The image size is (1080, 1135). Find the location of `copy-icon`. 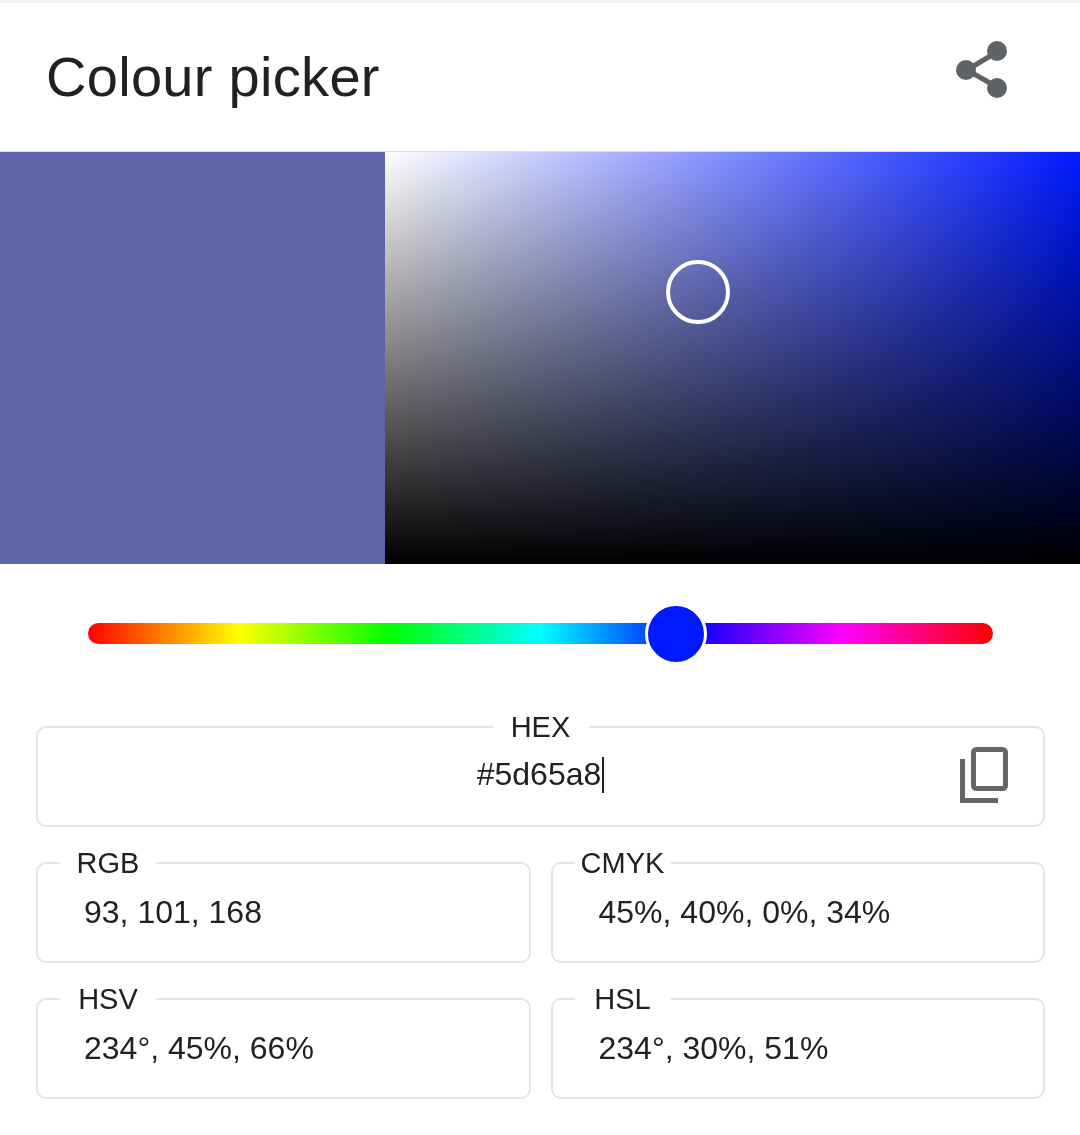

copy-icon is located at coordinates (984, 774).